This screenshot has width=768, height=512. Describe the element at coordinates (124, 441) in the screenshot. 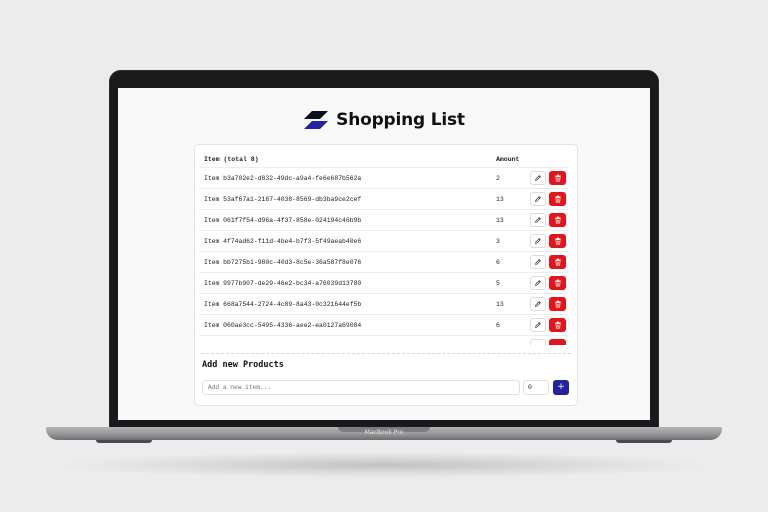

I see `laptop-foot-left` at that location.